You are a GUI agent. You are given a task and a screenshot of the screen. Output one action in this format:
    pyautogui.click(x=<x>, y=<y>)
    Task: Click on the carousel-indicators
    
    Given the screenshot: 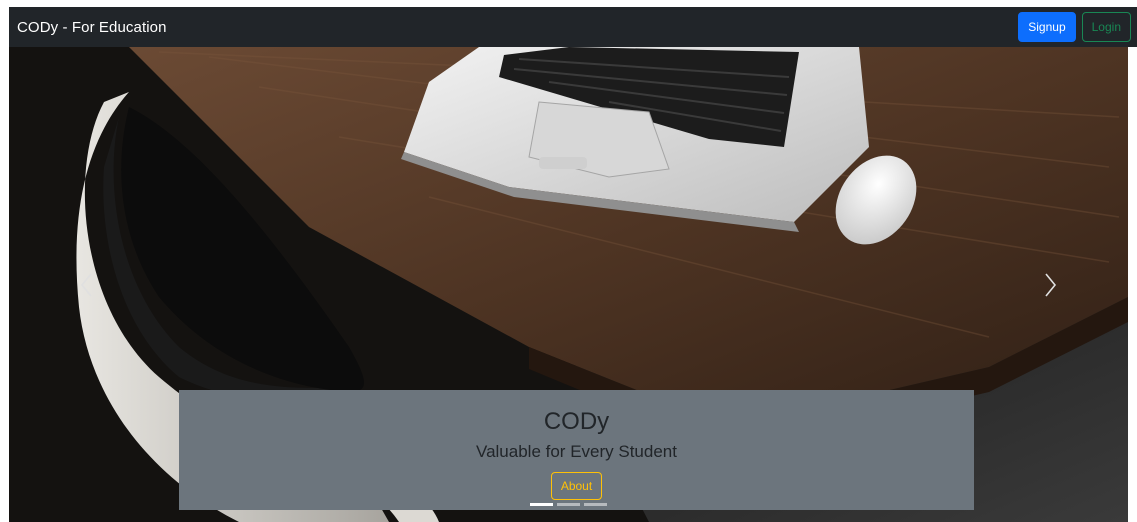 What is the action you would take?
    pyautogui.click(x=568, y=504)
    